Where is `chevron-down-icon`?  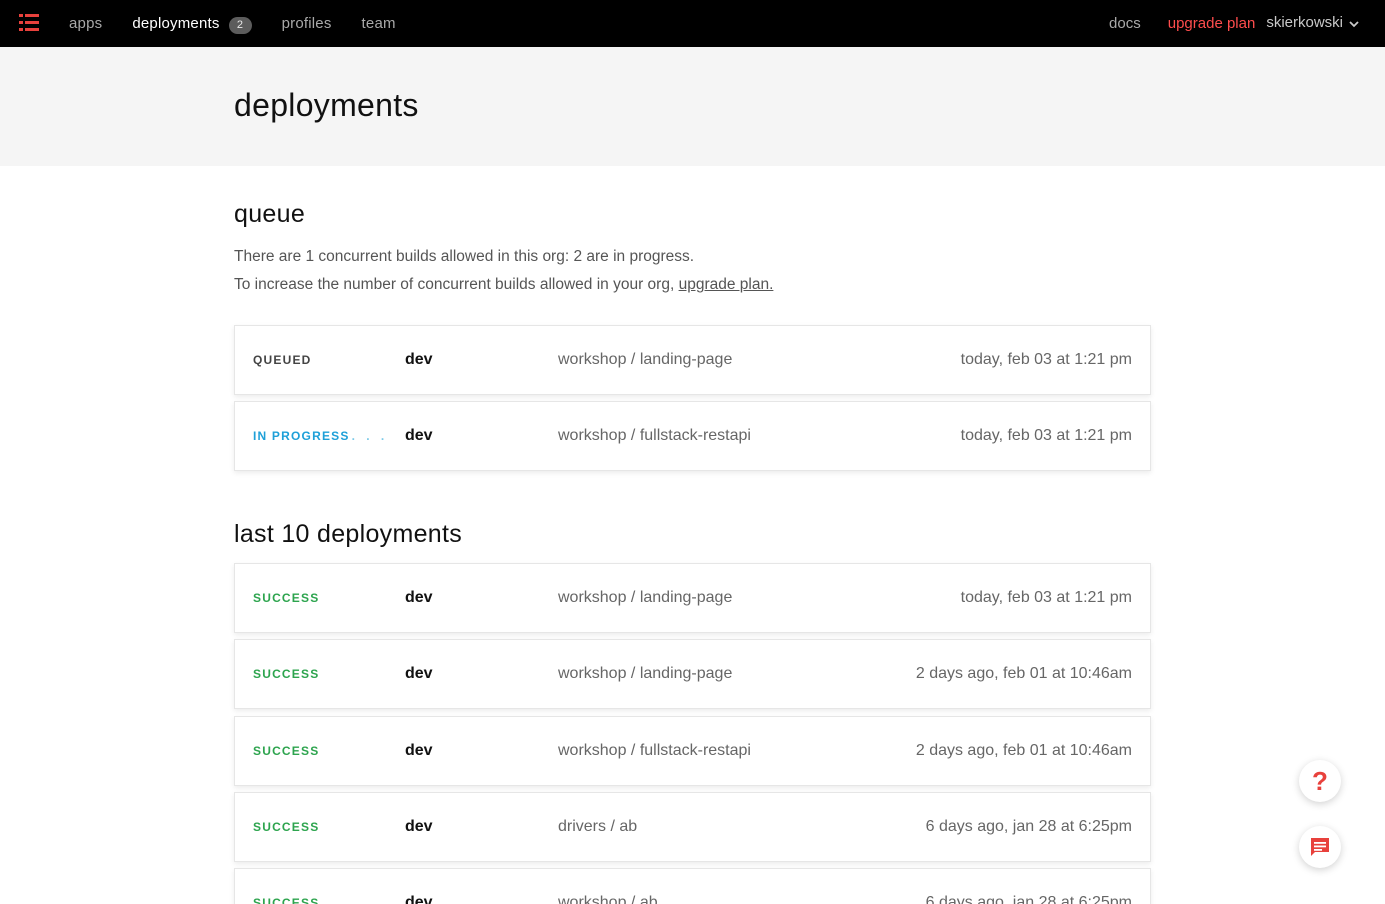 chevron-down-icon is located at coordinates (1354, 23).